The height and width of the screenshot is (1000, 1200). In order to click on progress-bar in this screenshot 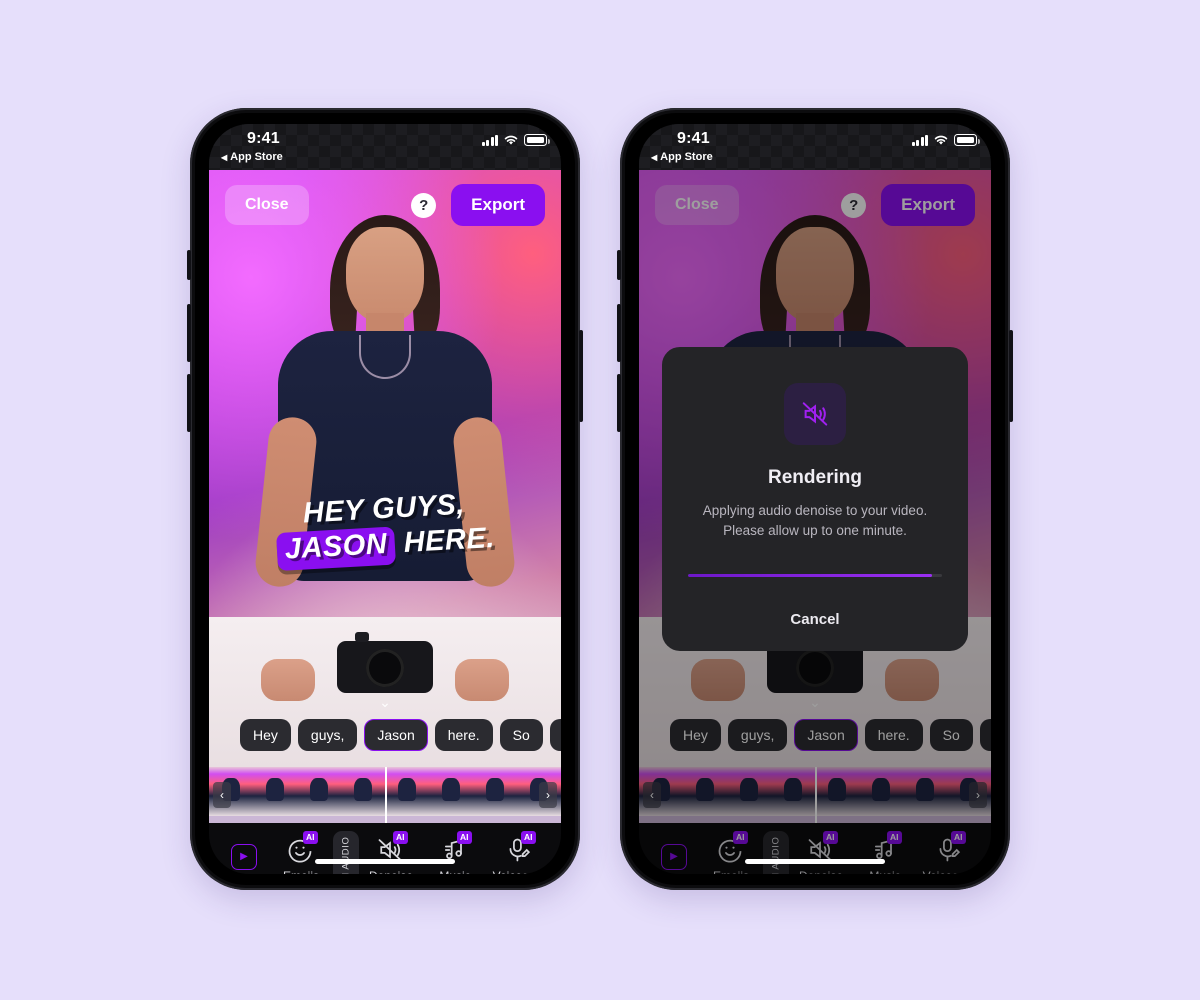, I will do `click(815, 576)`.